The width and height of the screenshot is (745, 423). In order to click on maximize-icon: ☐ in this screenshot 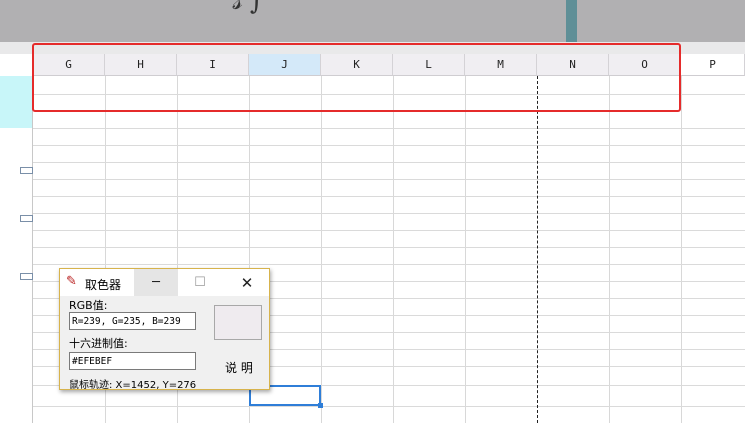, I will do `click(200, 282)`.